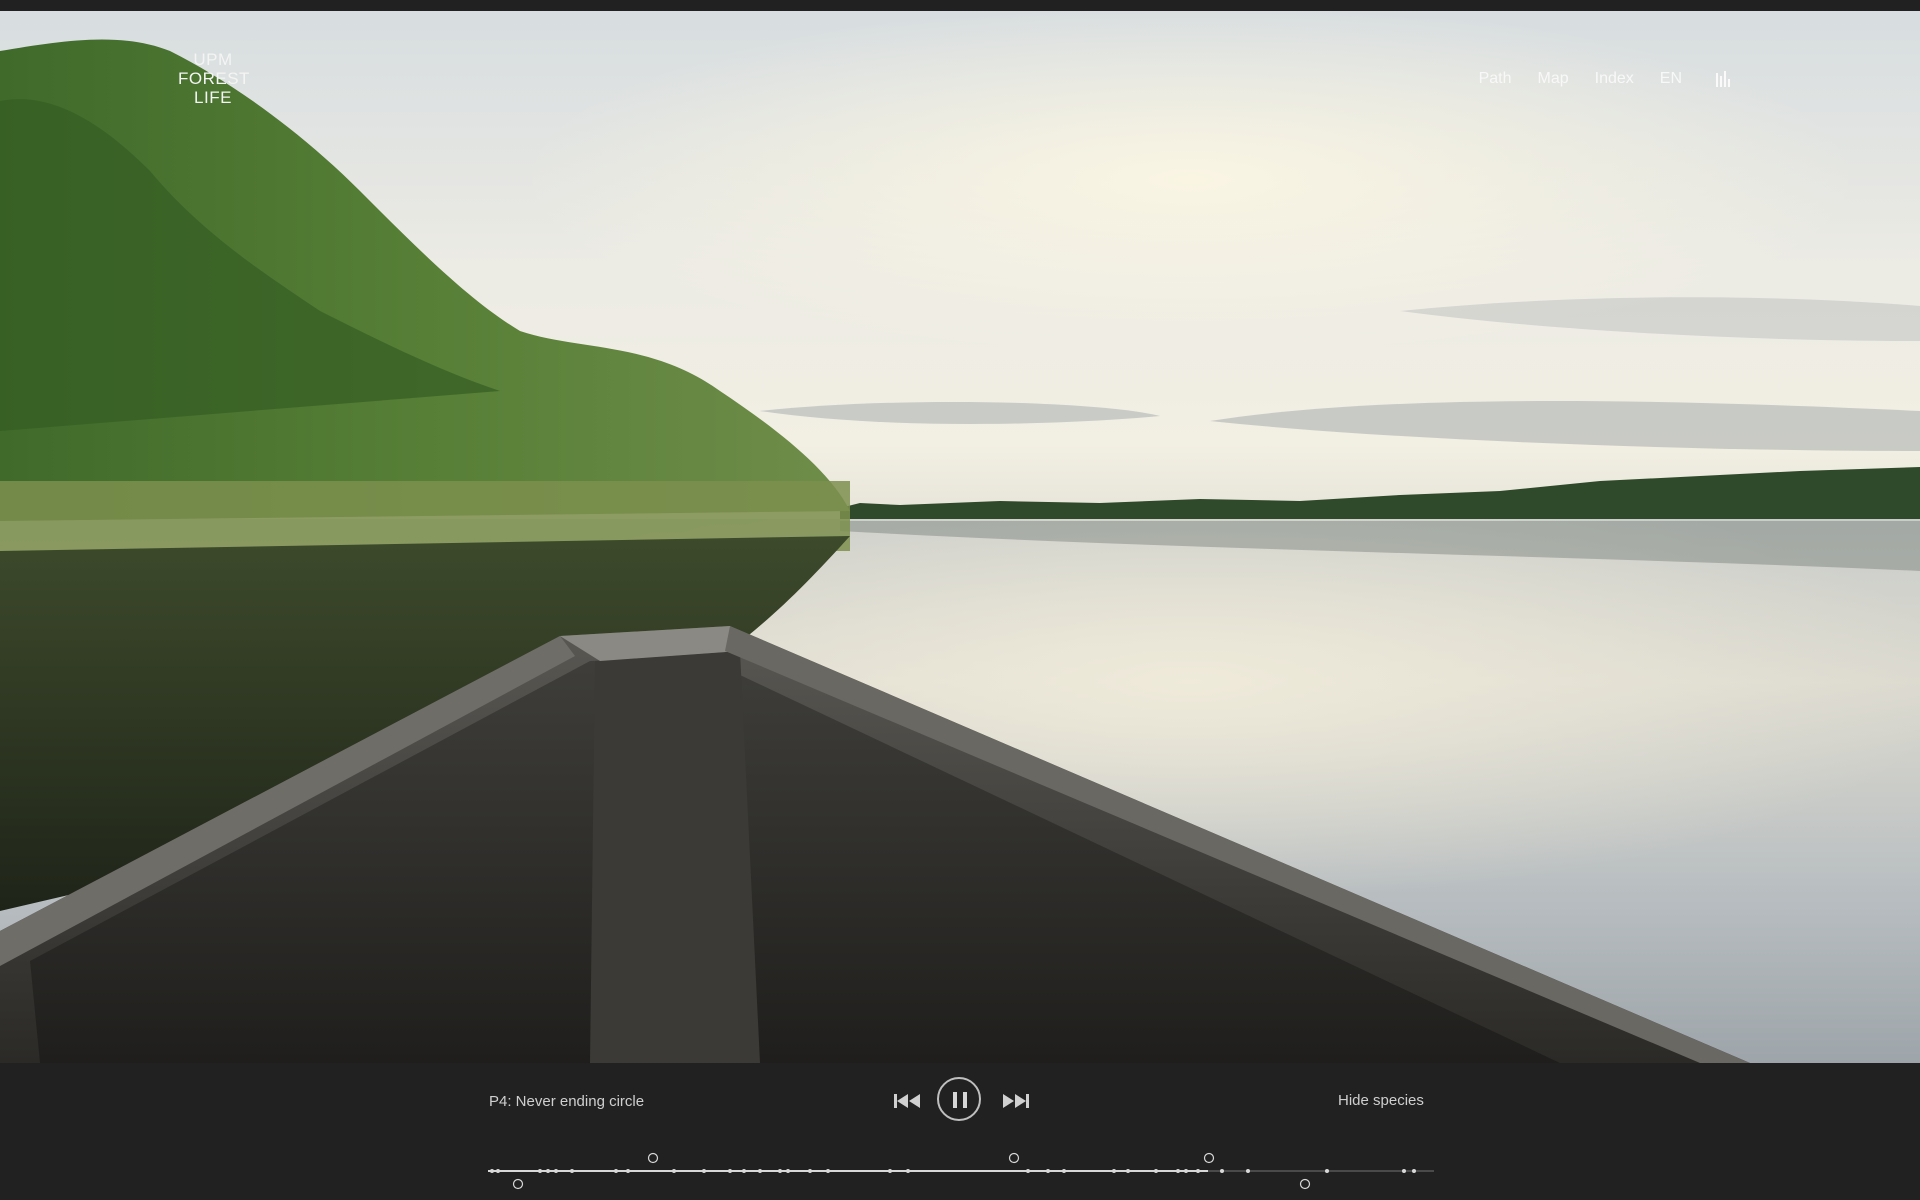 This screenshot has width=1920, height=1200. Describe the element at coordinates (1671, 79) in the screenshot. I see `nav-language: EN` at that location.